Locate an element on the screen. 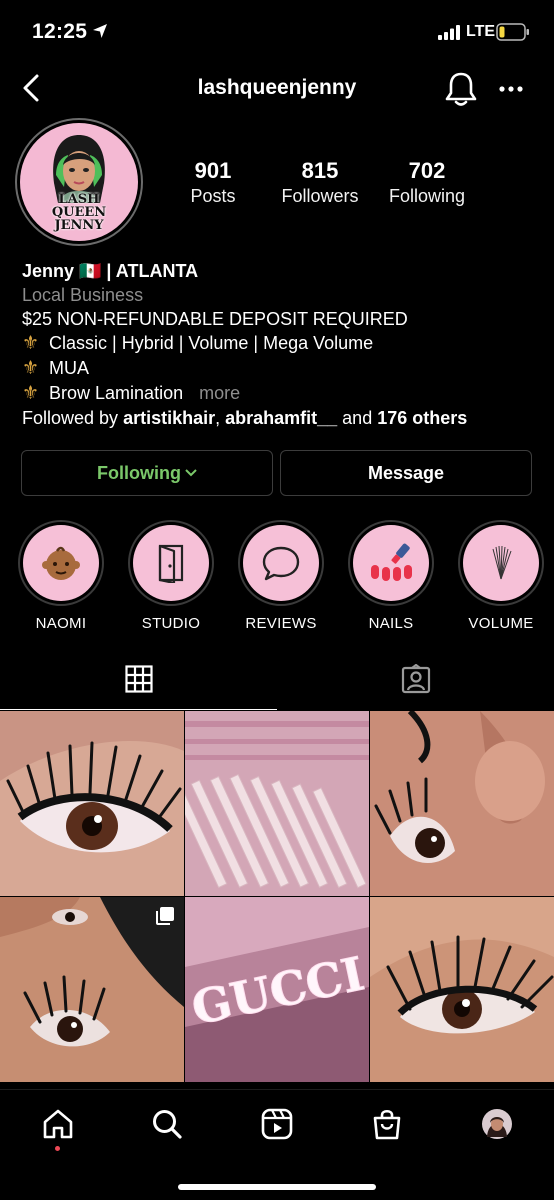  baby-emoji-icon is located at coordinates (61, 563).